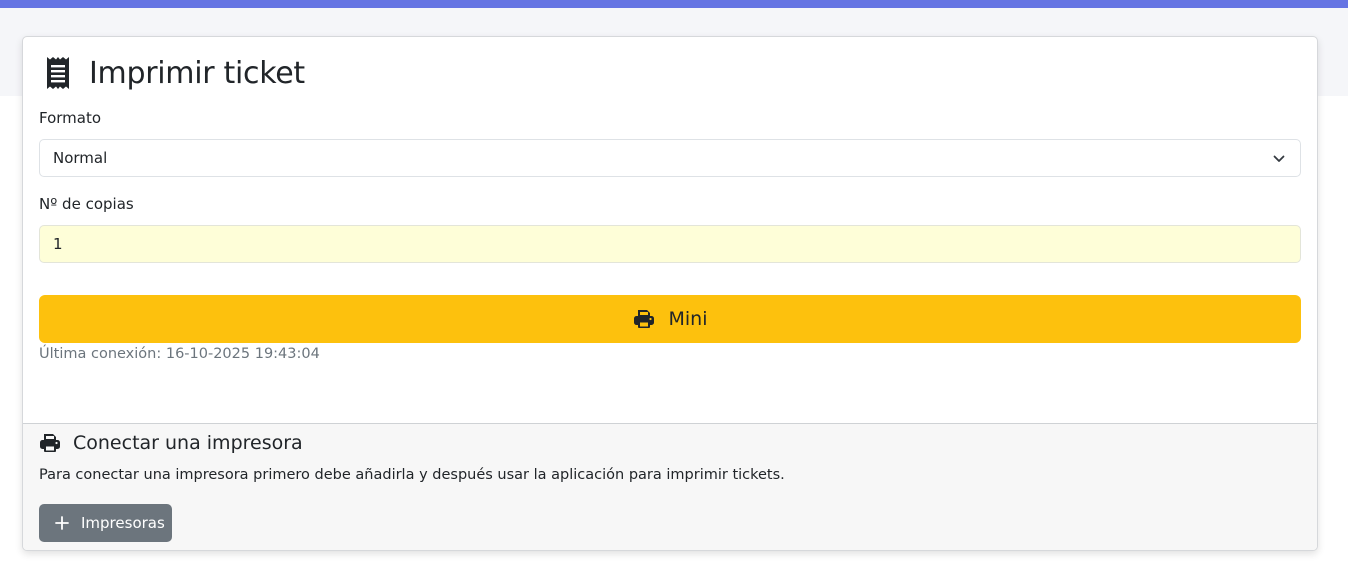 This screenshot has height=575, width=1348. Describe the element at coordinates (670, 244) in the screenshot. I see `copies-input: 1` at that location.